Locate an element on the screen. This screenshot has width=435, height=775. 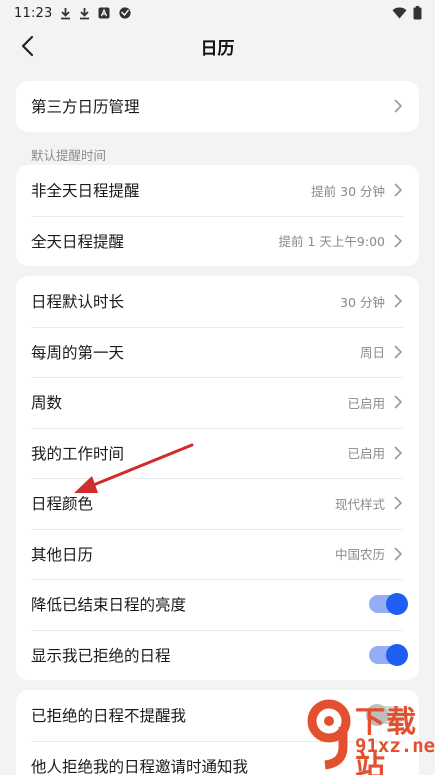
dim-past-events-toggle is located at coordinates (388, 604).